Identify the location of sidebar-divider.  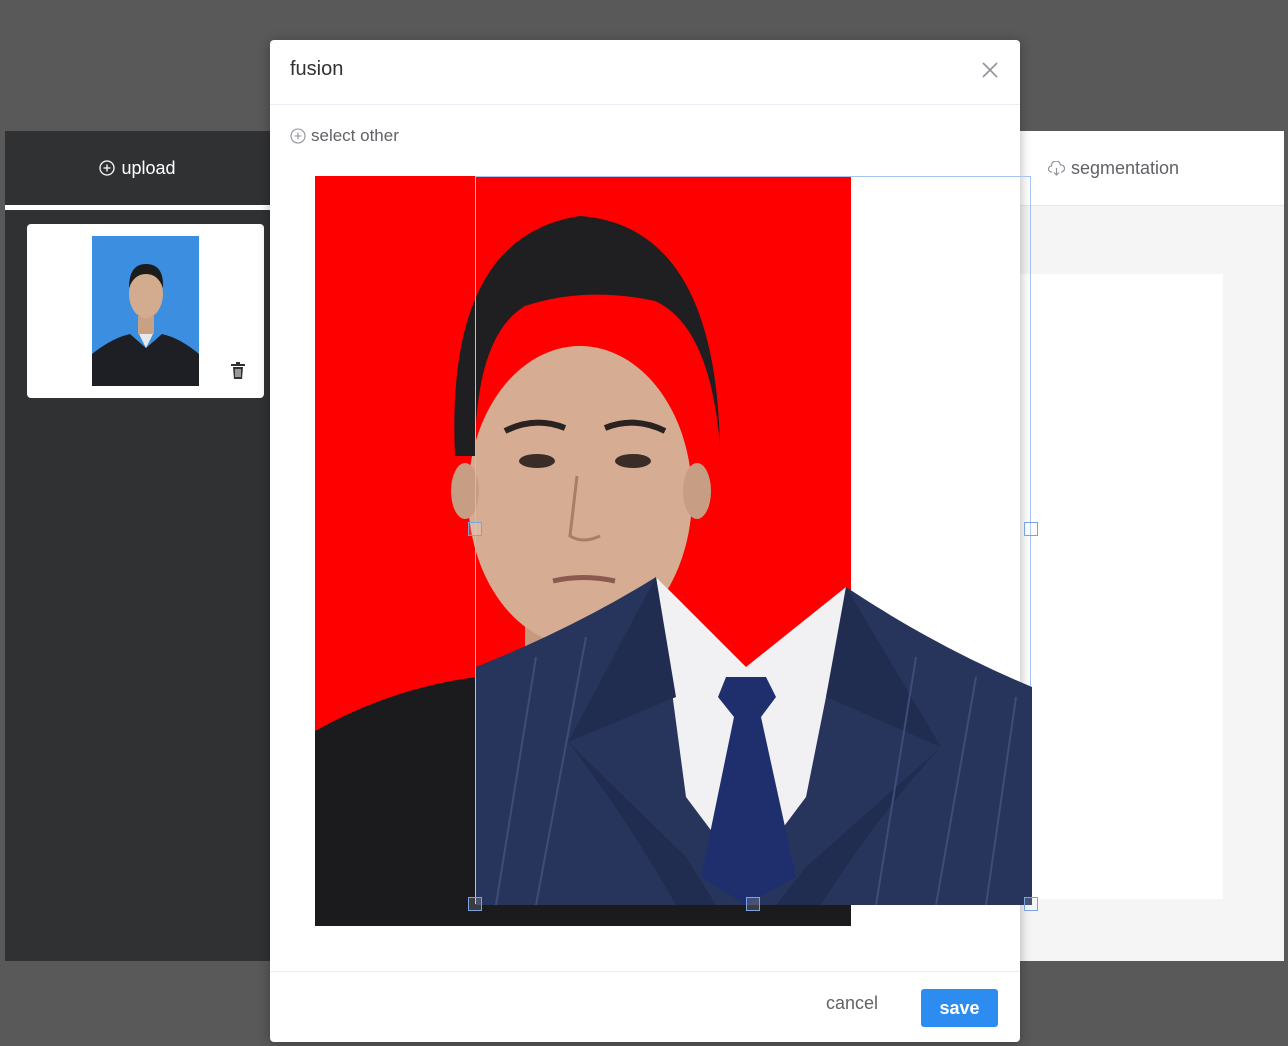
(137, 207).